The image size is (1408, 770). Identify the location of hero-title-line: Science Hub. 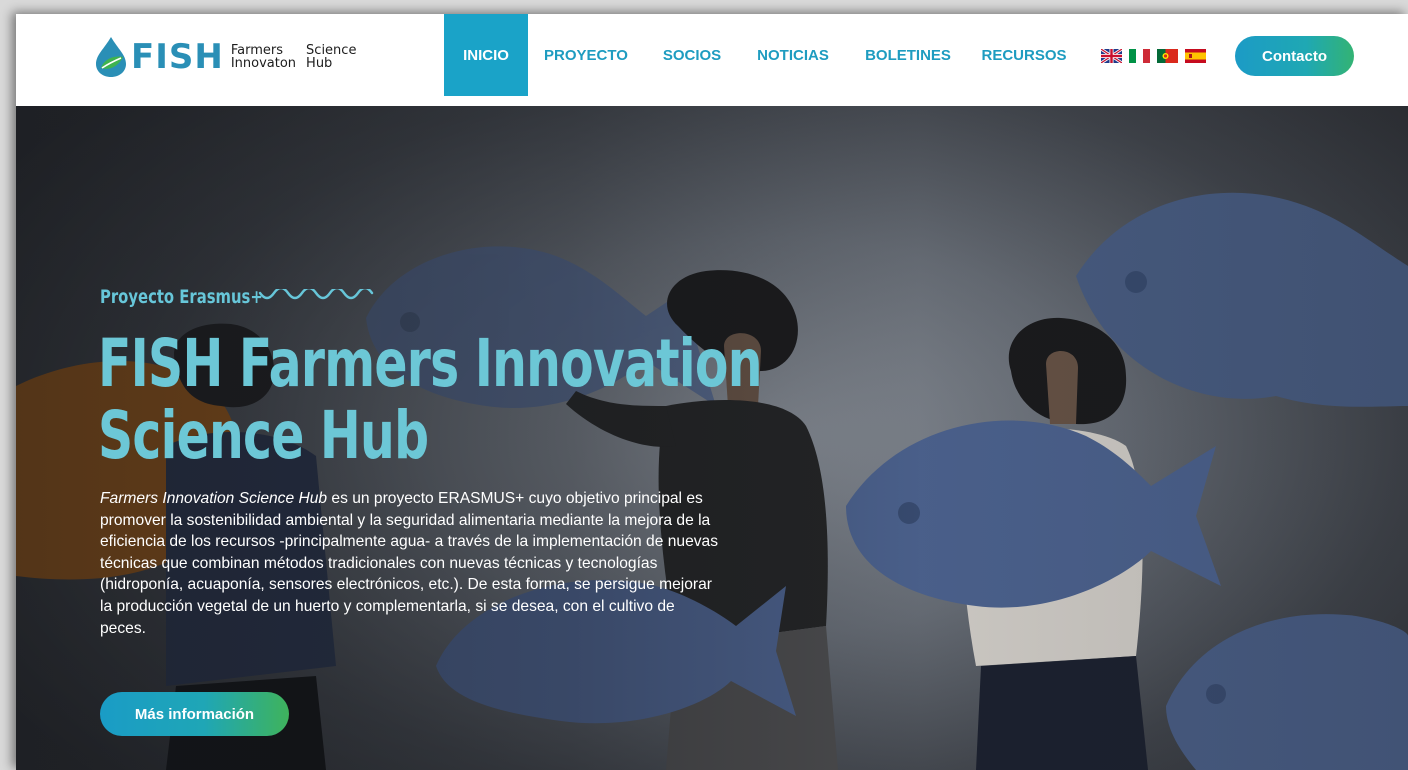
(263, 435).